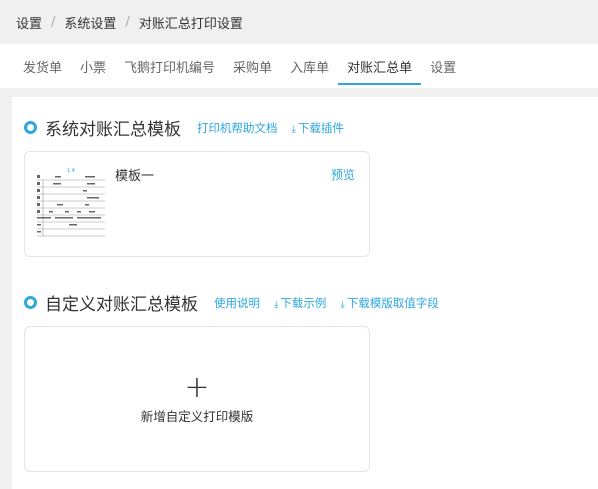 This screenshot has width=598, height=489. What do you see at coordinates (252, 66) in the screenshot?
I see `tab-purchase-order: 采购单` at bounding box center [252, 66].